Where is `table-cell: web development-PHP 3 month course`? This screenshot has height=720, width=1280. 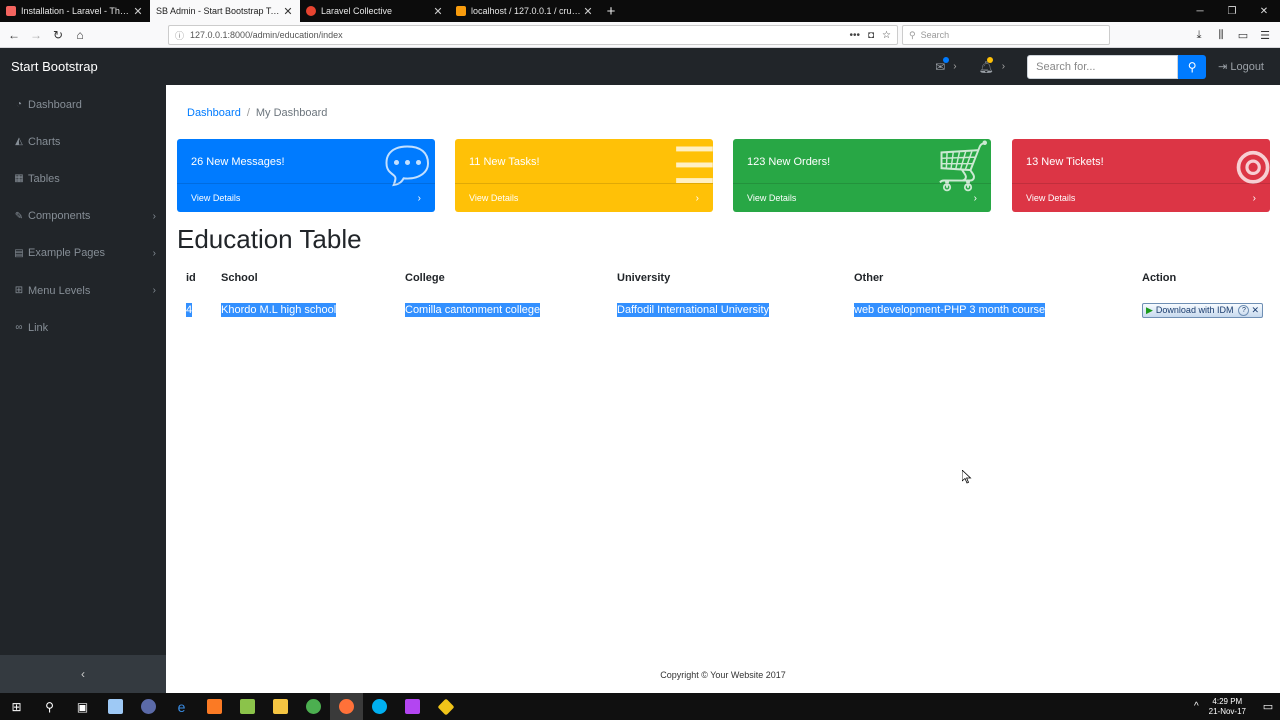
table-cell: web development-PHP 3 month course is located at coordinates (989, 310).